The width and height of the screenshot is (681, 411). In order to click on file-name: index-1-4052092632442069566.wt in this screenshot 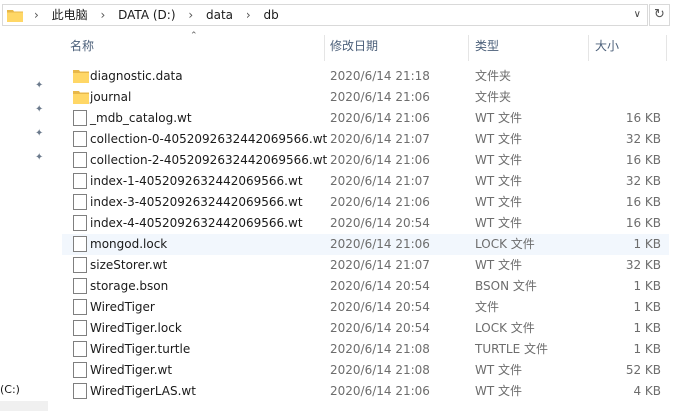, I will do `click(196, 181)`.